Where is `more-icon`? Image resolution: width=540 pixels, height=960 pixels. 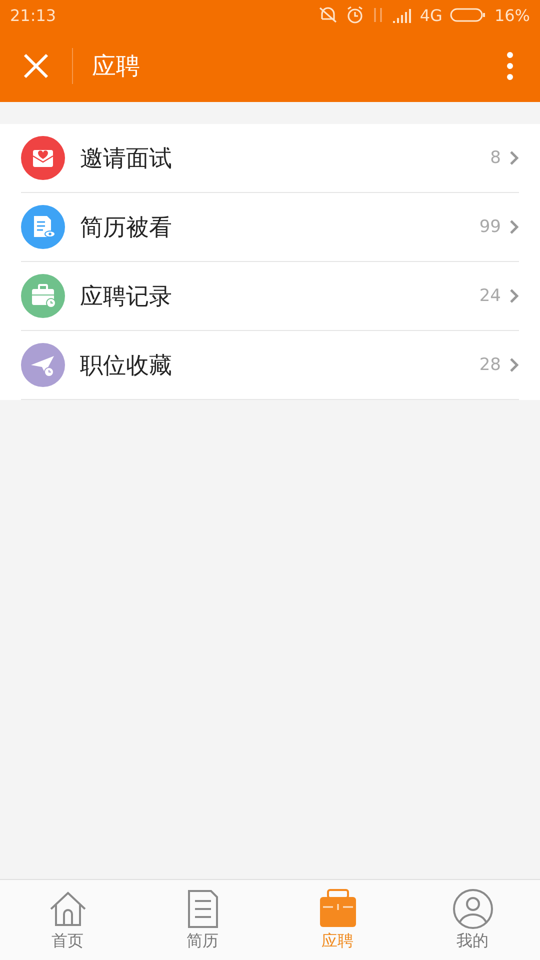 more-icon is located at coordinates (510, 66).